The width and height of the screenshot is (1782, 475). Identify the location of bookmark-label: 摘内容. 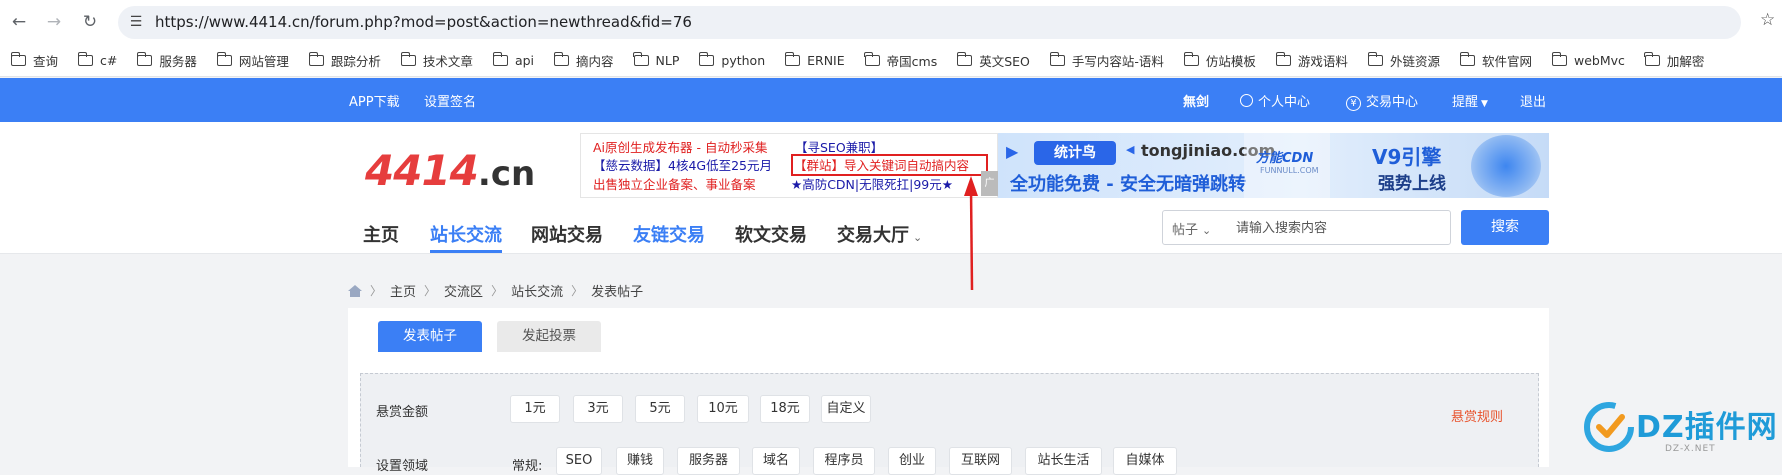
(595, 61).